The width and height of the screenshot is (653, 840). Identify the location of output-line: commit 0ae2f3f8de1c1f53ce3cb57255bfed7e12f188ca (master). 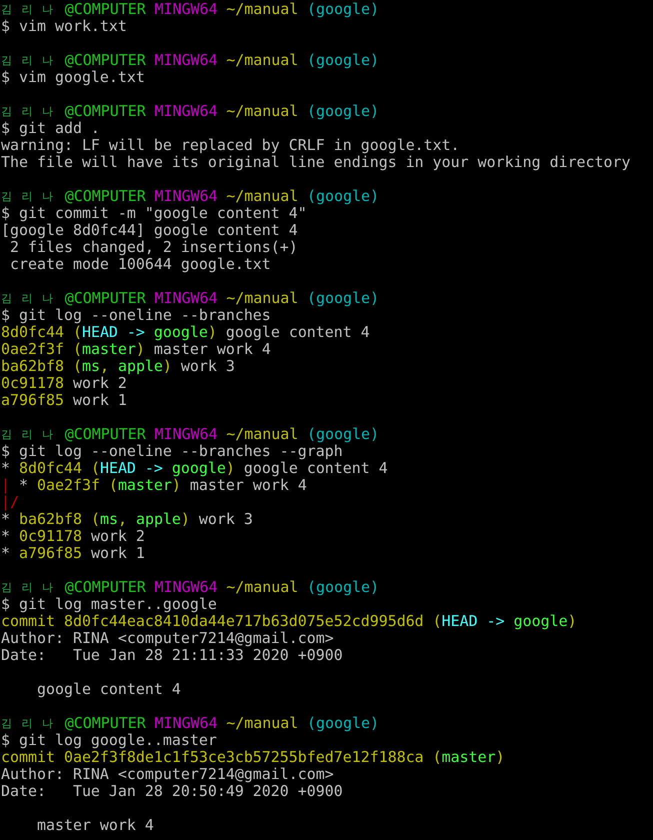
(253, 757).